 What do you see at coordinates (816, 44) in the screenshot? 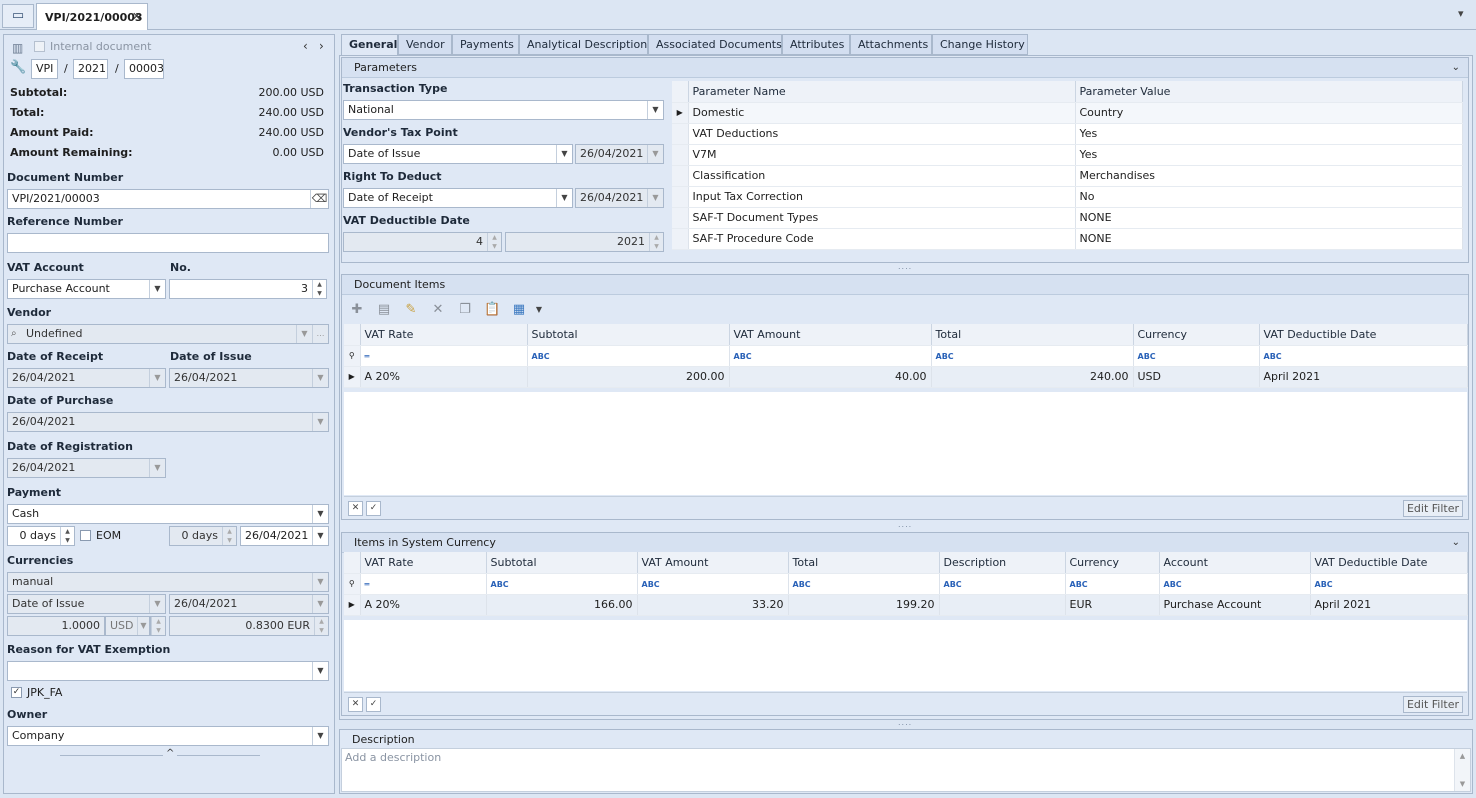
I see `tab-attributes: Attributes` at bounding box center [816, 44].